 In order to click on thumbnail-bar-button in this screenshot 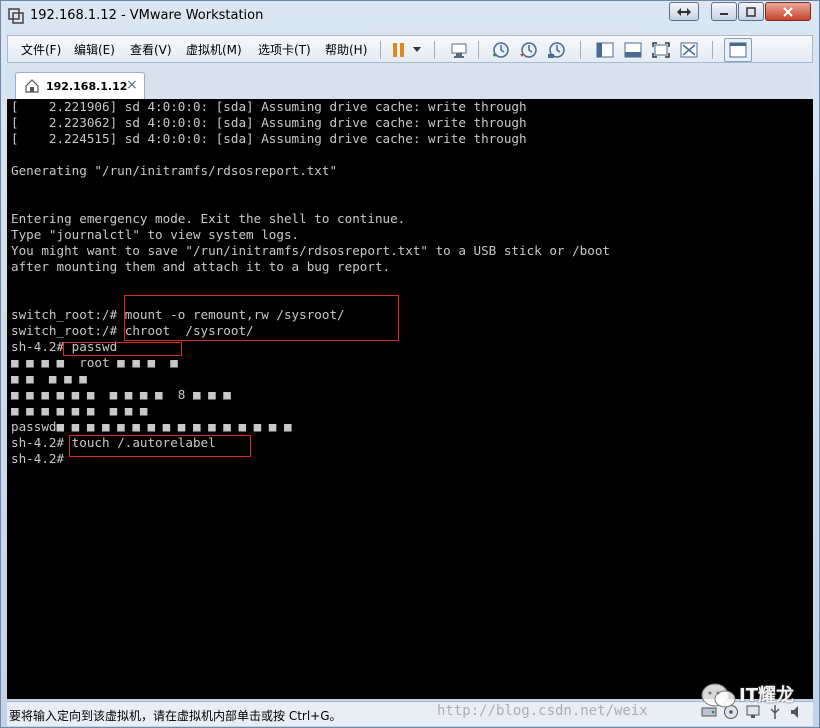, I will do `click(633, 50)`.